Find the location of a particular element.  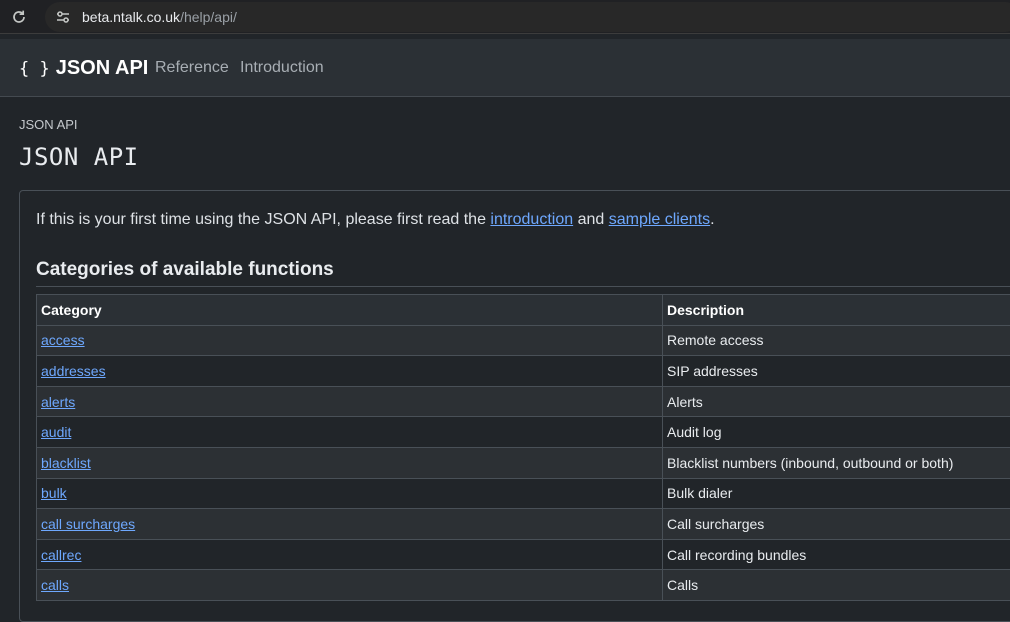

description-cell: Calls is located at coordinates (836, 585).